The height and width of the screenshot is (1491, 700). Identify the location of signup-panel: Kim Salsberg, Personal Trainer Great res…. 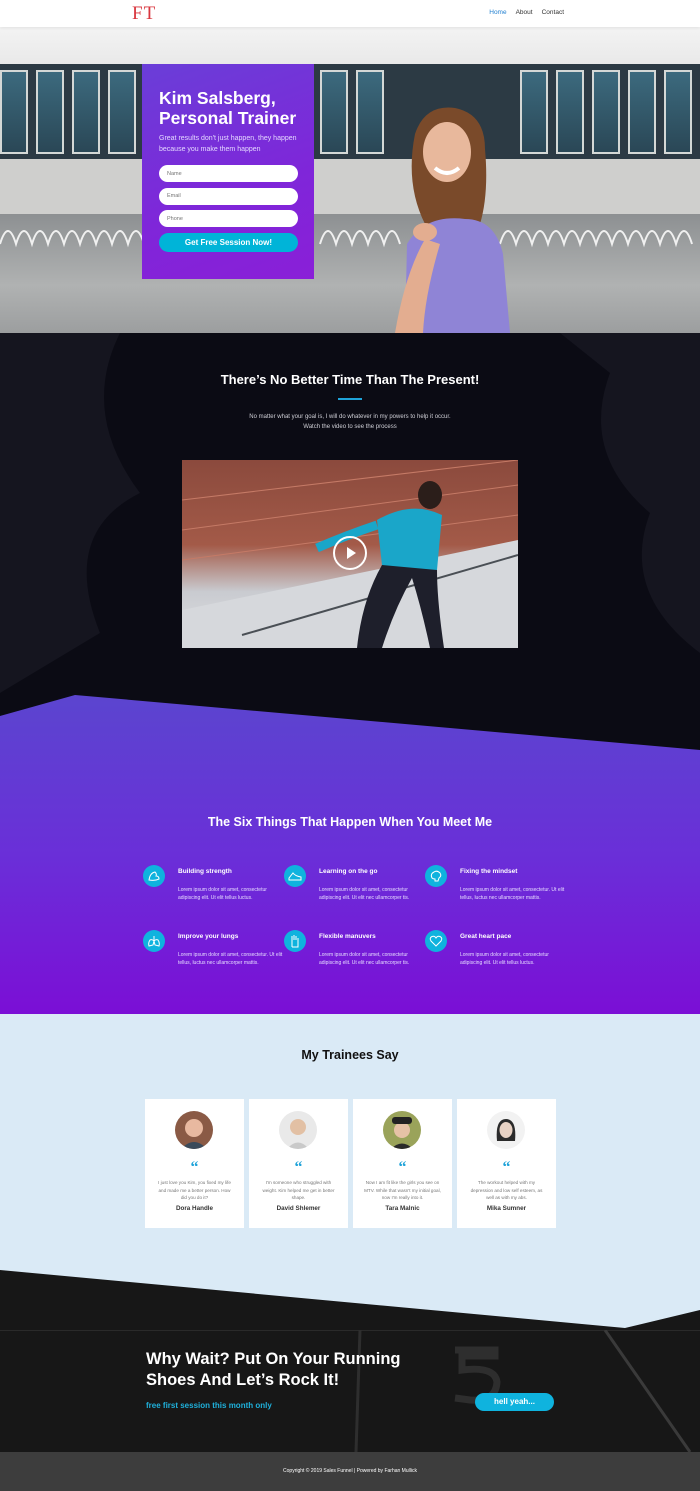
(228, 171).